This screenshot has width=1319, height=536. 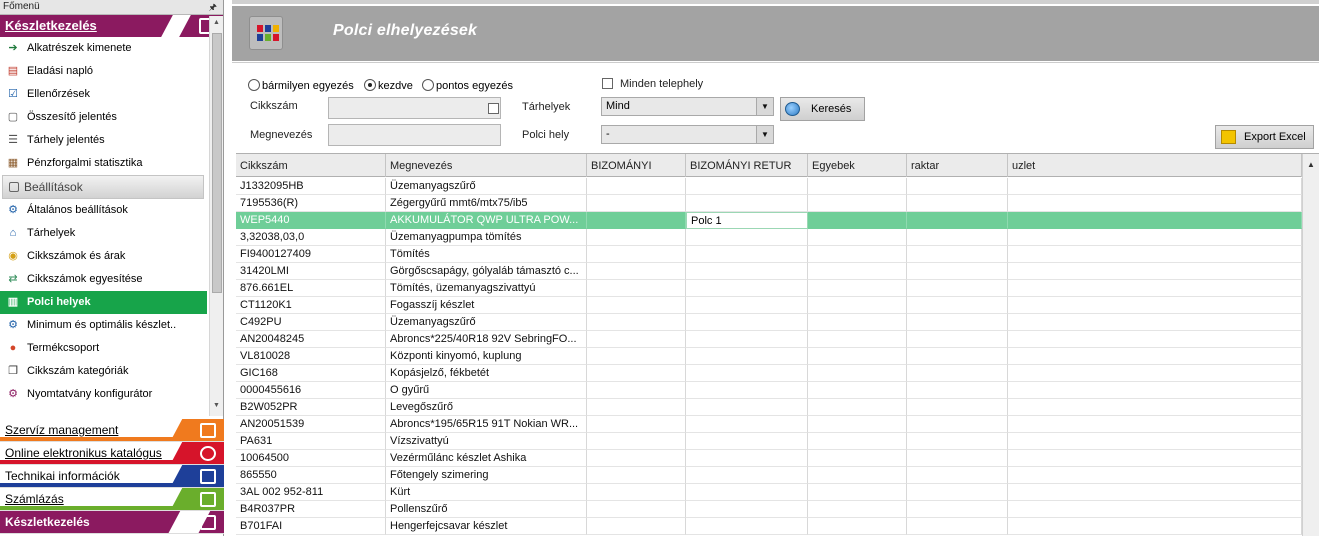 I want to click on search-button: Keresés, so click(x=822, y=109).